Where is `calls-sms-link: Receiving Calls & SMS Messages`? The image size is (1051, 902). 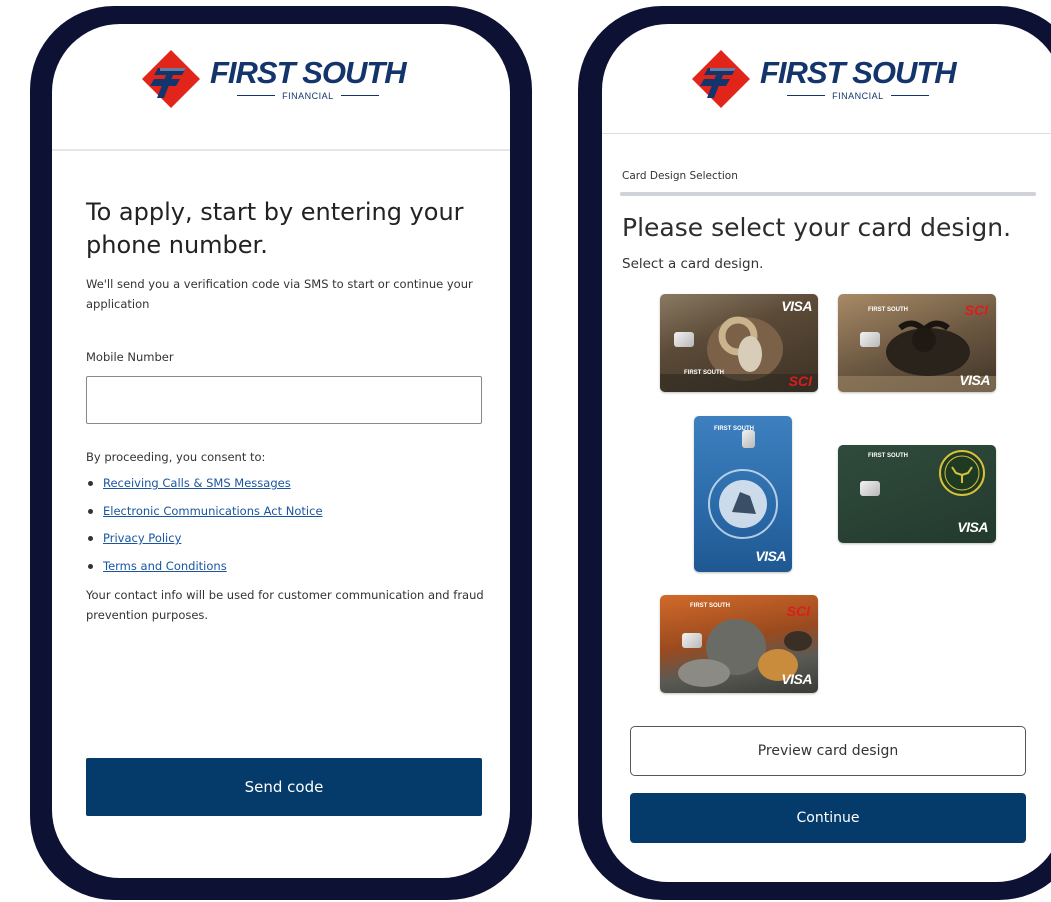
calls-sms-link: Receiving Calls & SMS Messages is located at coordinates (197, 484).